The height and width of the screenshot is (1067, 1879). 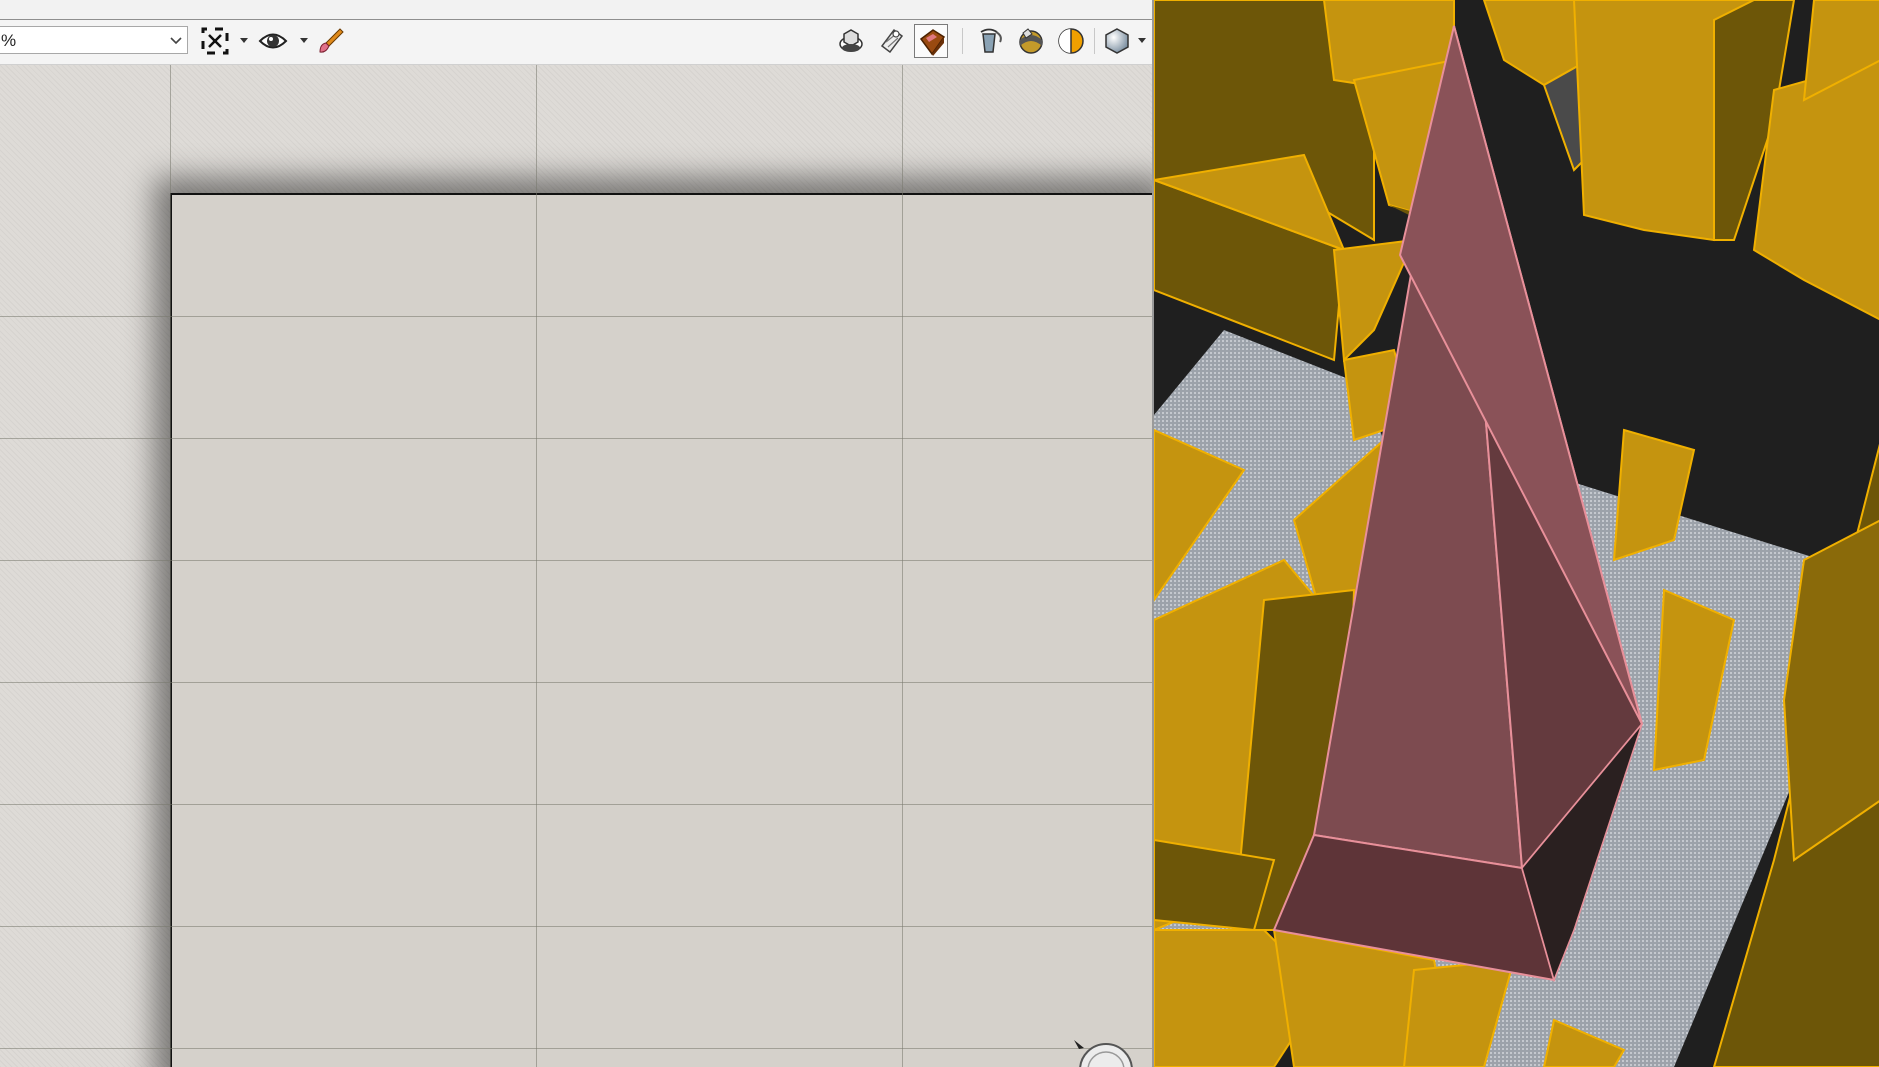 I want to click on fit-page-icon, so click(x=215, y=41).